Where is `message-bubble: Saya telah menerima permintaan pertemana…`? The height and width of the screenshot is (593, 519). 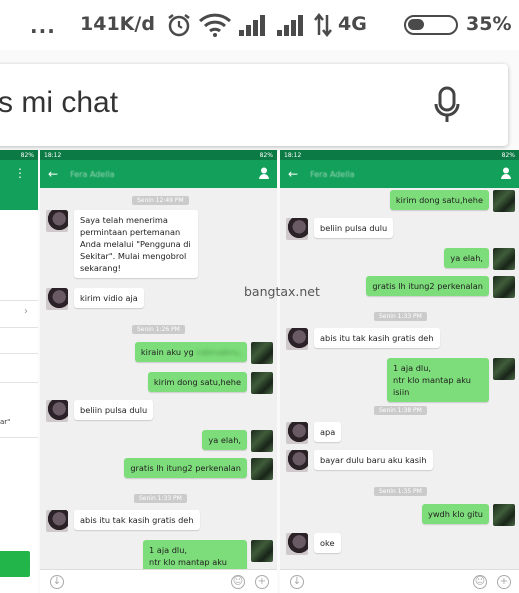 message-bubble: Saya telah menerima permintaan pertemana… is located at coordinates (136, 244).